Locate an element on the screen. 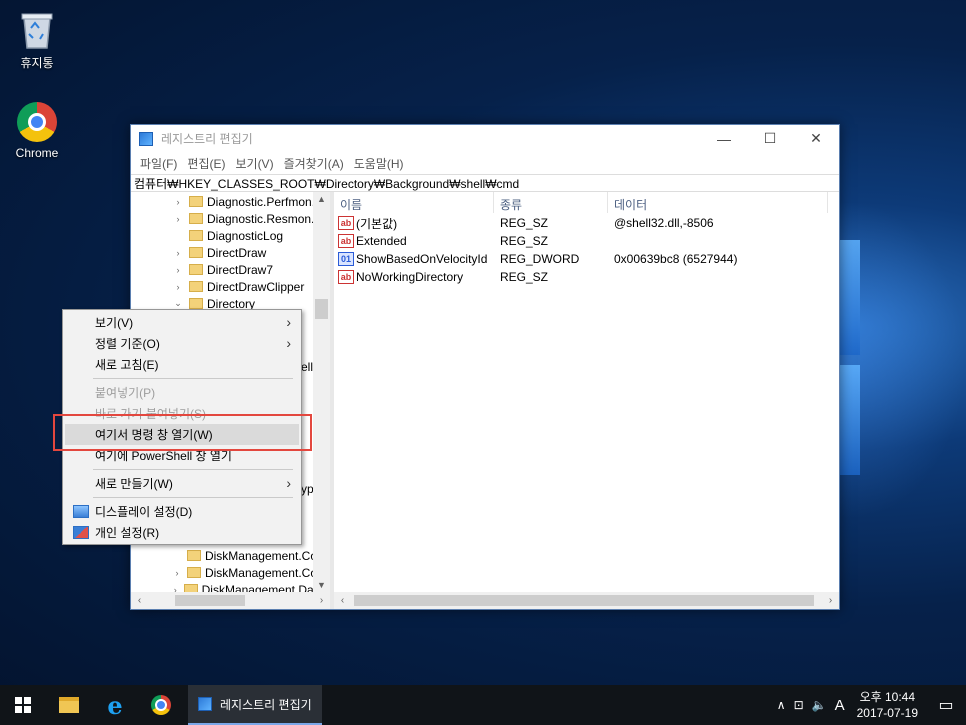  menu-item-label: 정렬 기준(O) is located at coordinates (127, 344).